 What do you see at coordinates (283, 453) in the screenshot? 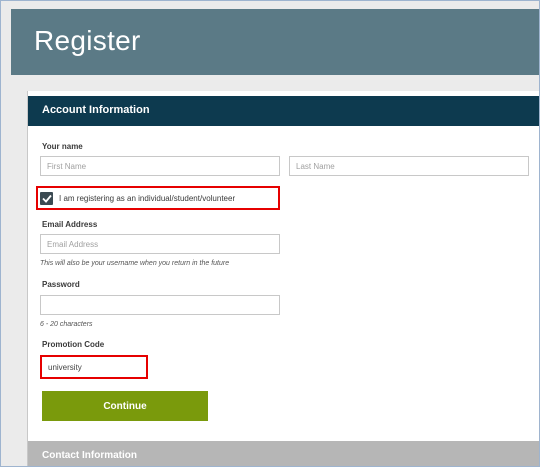
I see `contact-section-header: Contact Information` at bounding box center [283, 453].